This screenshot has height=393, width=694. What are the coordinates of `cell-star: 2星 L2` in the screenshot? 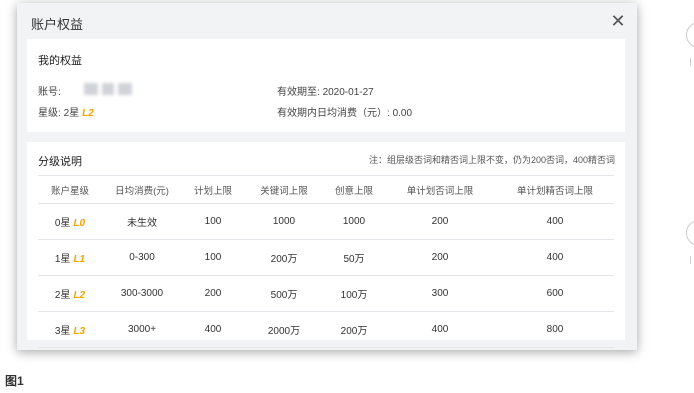 It's located at (70, 293).